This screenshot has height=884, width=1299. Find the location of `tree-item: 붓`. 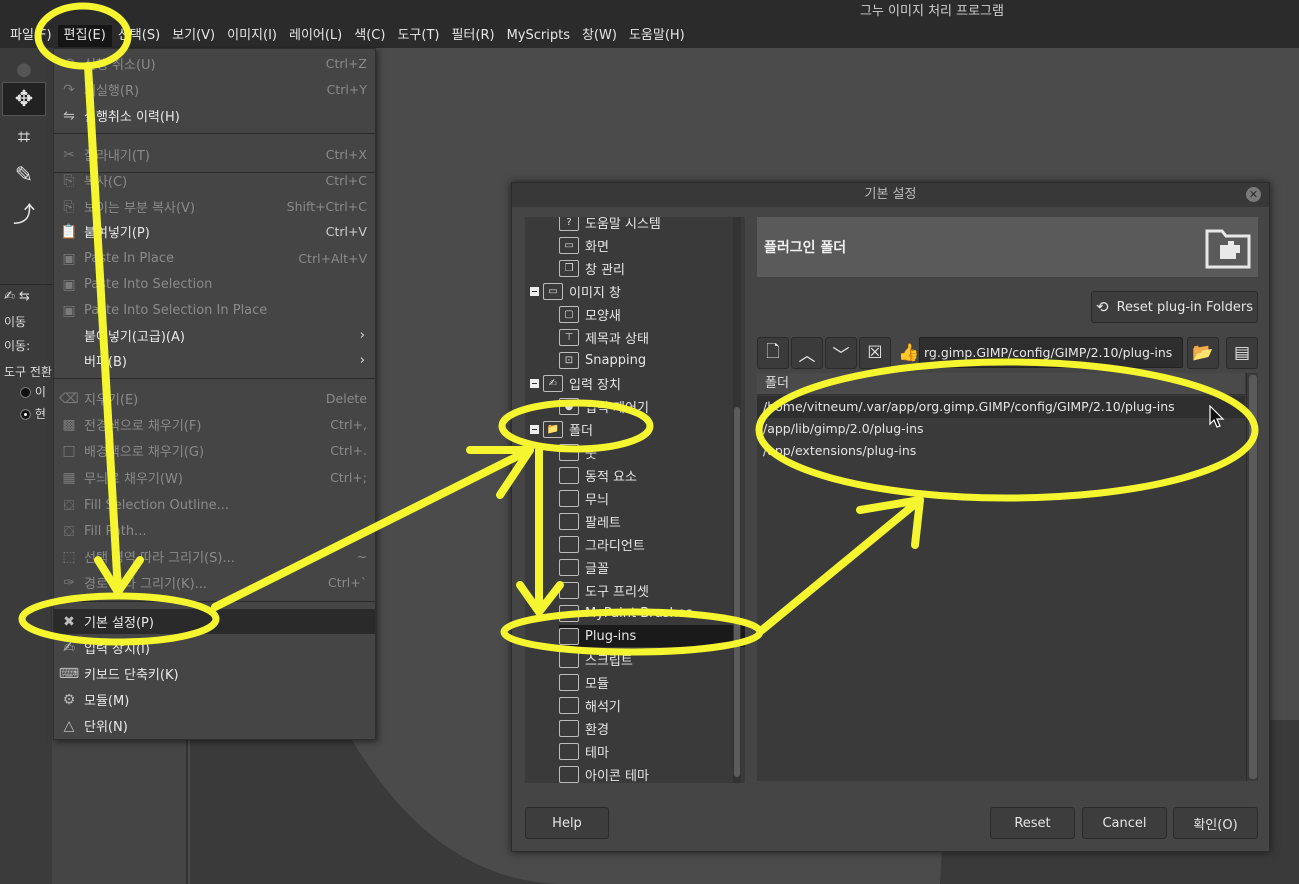

tree-item: 붓 is located at coordinates (578, 452).